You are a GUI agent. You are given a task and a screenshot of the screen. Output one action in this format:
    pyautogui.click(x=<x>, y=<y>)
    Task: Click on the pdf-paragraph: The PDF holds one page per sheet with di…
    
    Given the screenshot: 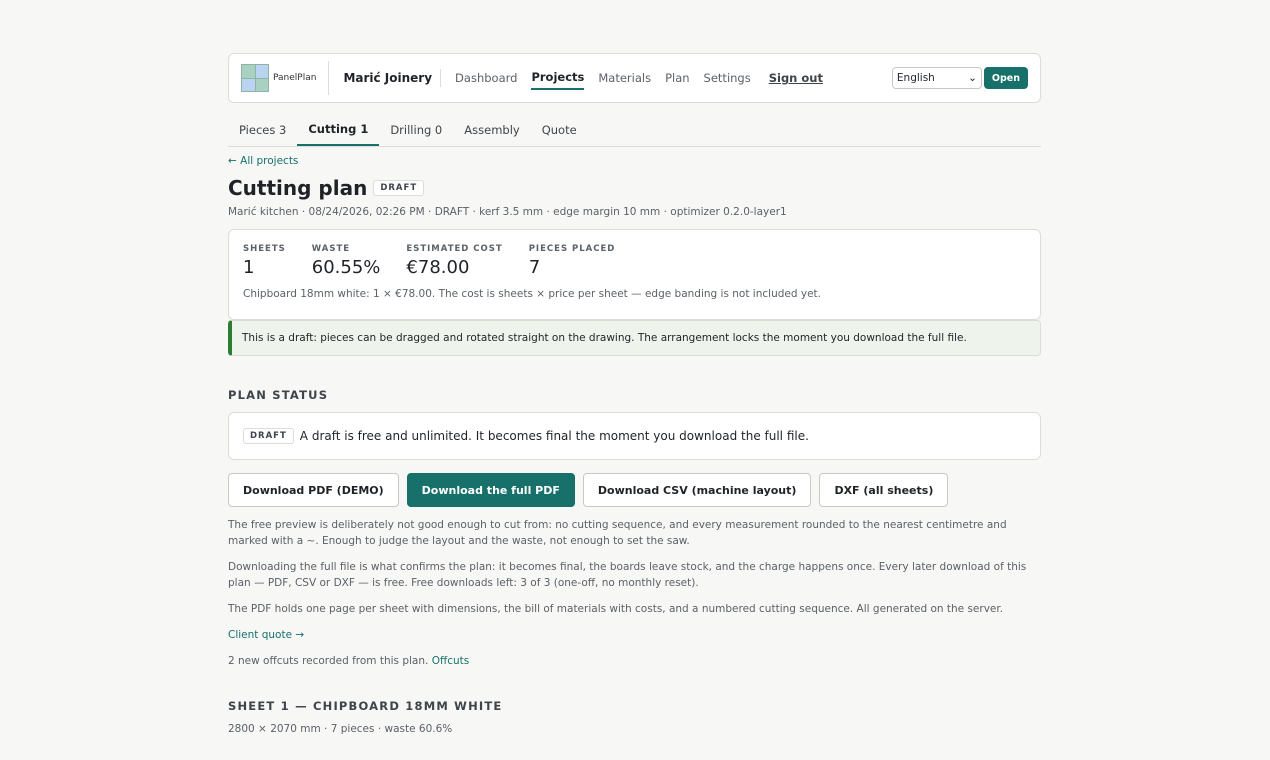 What is the action you would take?
    pyautogui.click(x=616, y=609)
    